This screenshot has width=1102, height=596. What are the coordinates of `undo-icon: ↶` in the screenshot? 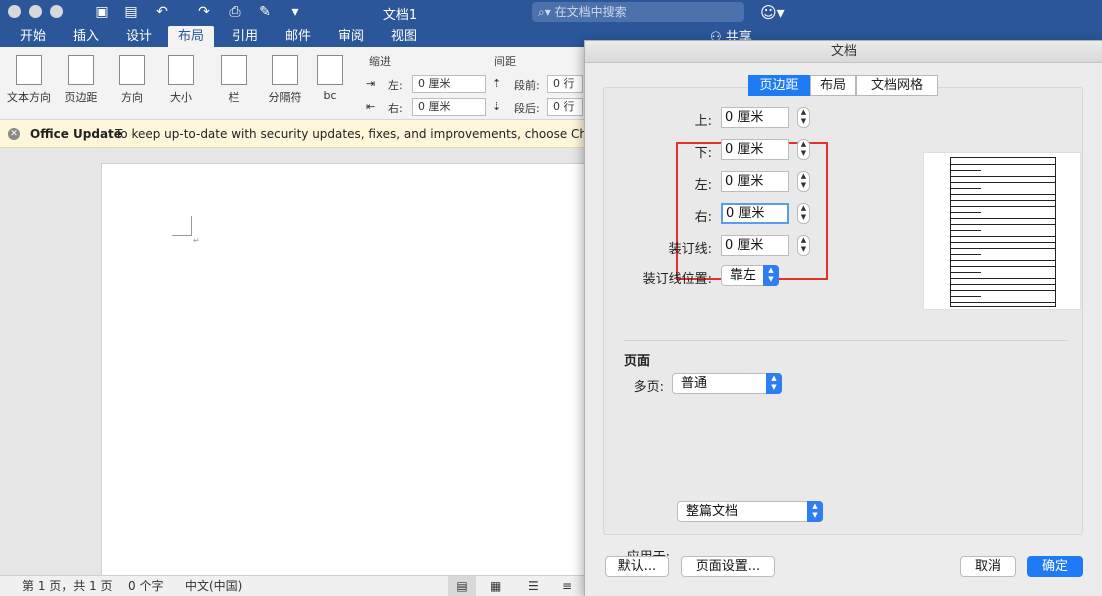 It's located at (162, 12).